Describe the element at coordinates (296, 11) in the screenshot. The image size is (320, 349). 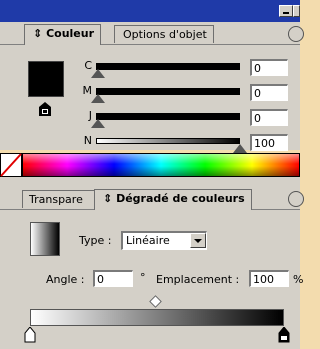
I see `close-button` at that location.